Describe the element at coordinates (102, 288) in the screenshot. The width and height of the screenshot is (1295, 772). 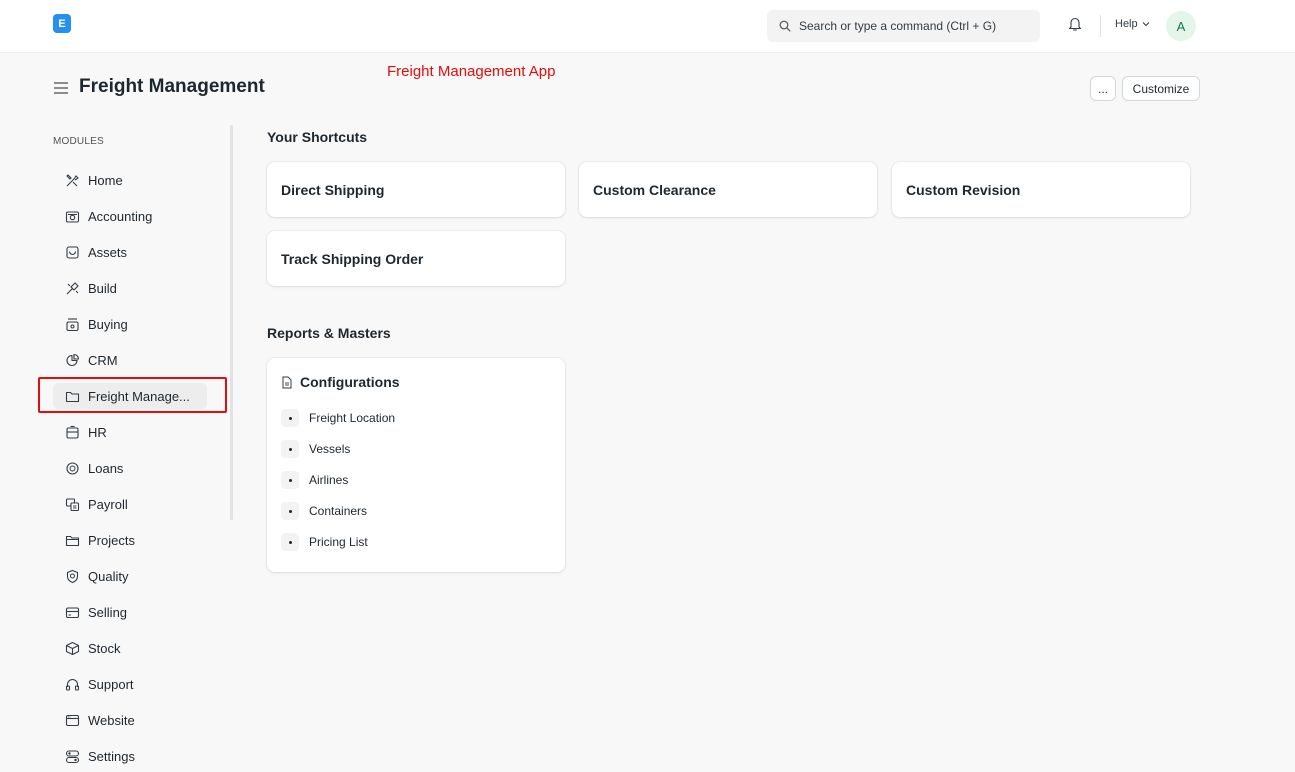
I see `sidebar-item-label: Build` at that location.